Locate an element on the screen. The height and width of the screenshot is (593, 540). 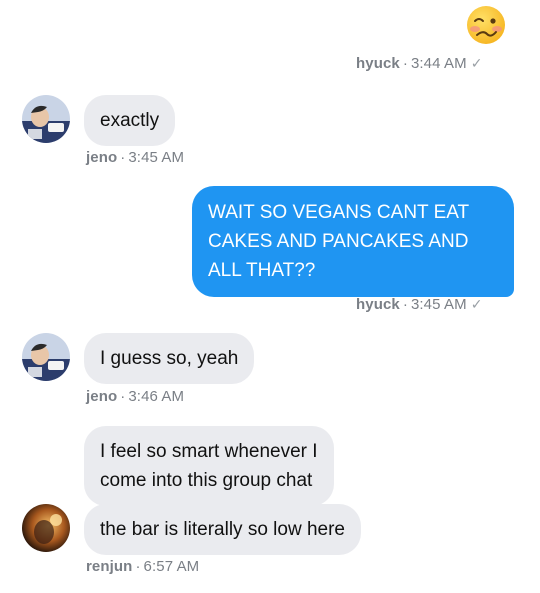
message-text: the bar is literally so low here is located at coordinates (222, 529).